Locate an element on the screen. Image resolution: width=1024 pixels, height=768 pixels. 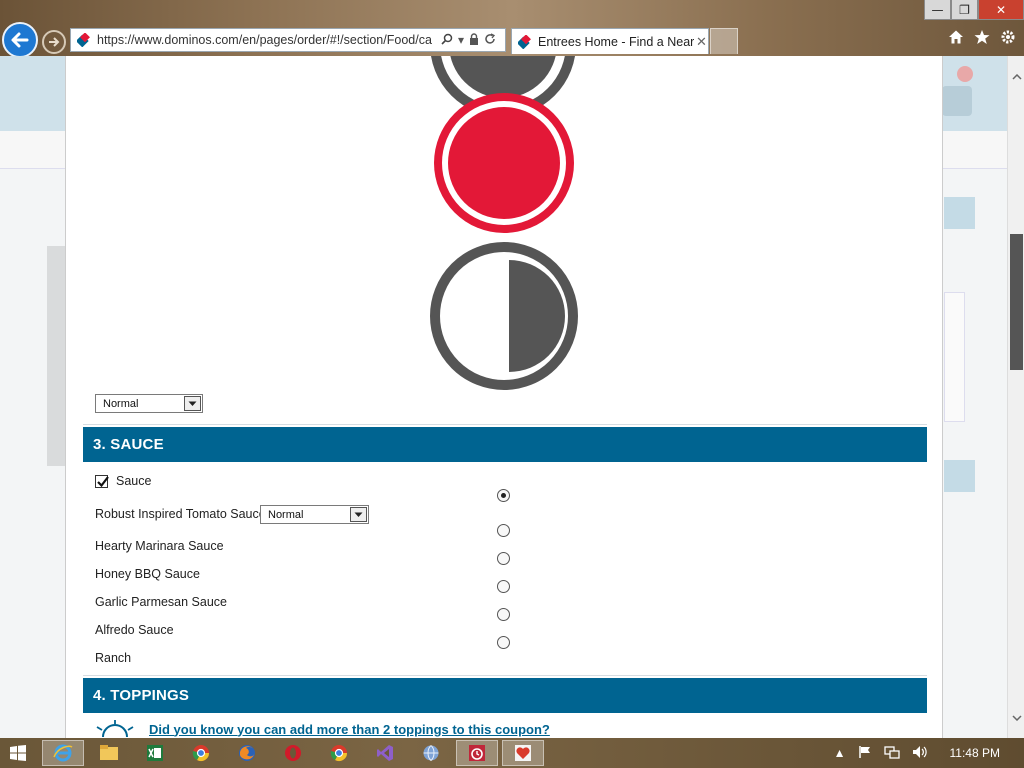
dominos-tab-favicon-icon is located at coordinates (524, 41).